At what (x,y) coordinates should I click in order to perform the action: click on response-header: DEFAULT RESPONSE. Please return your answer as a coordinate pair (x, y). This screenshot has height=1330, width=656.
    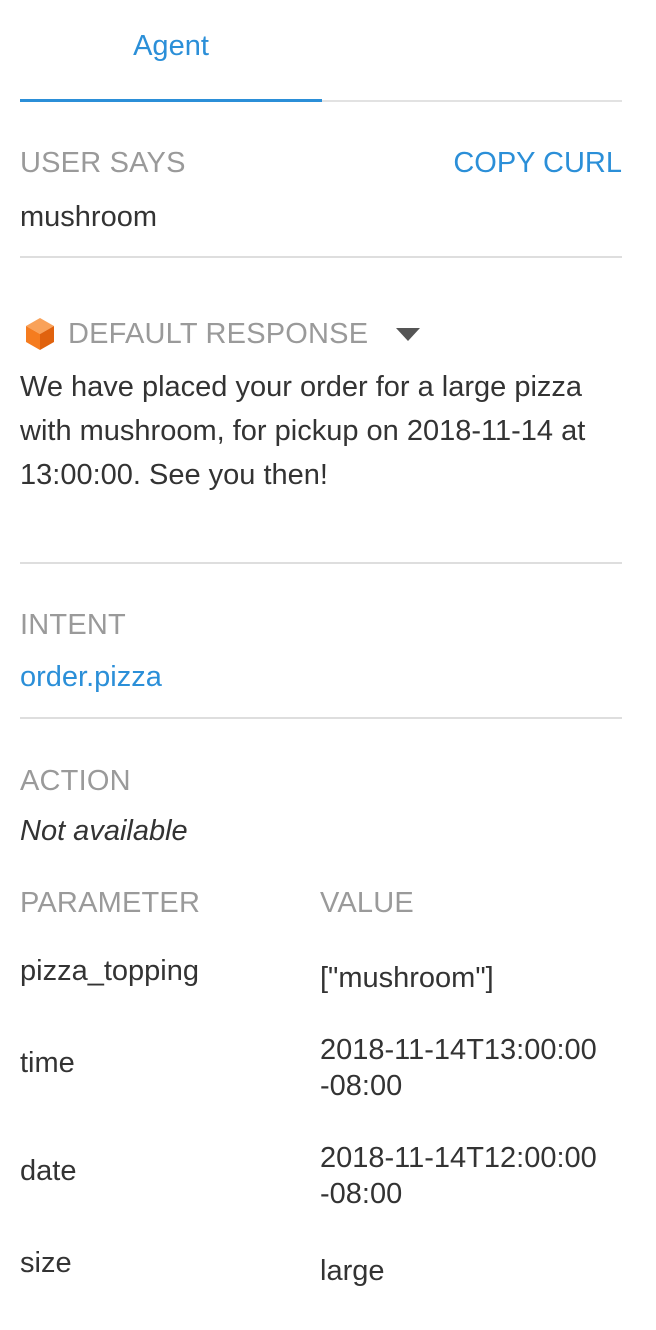
    Looking at the image, I should click on (222, 334).